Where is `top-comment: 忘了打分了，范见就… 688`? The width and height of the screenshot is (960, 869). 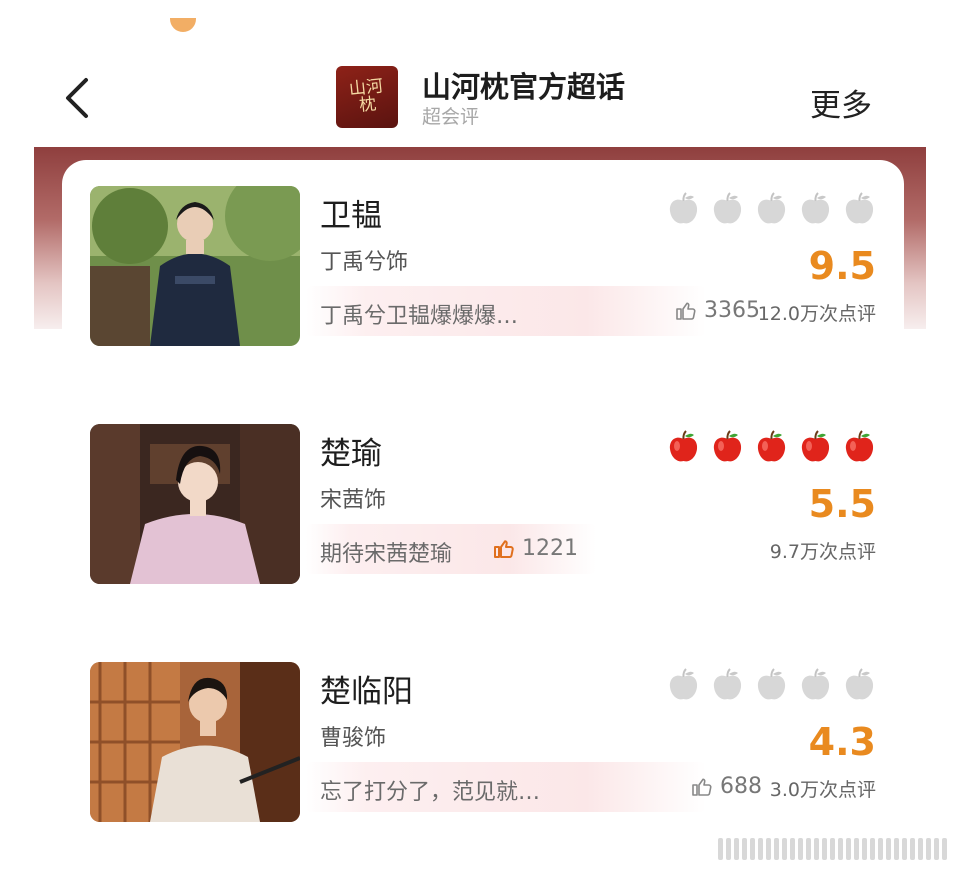
top-comment: 忘了打分了，范见就… 688 is located at coordinates (534, 787).